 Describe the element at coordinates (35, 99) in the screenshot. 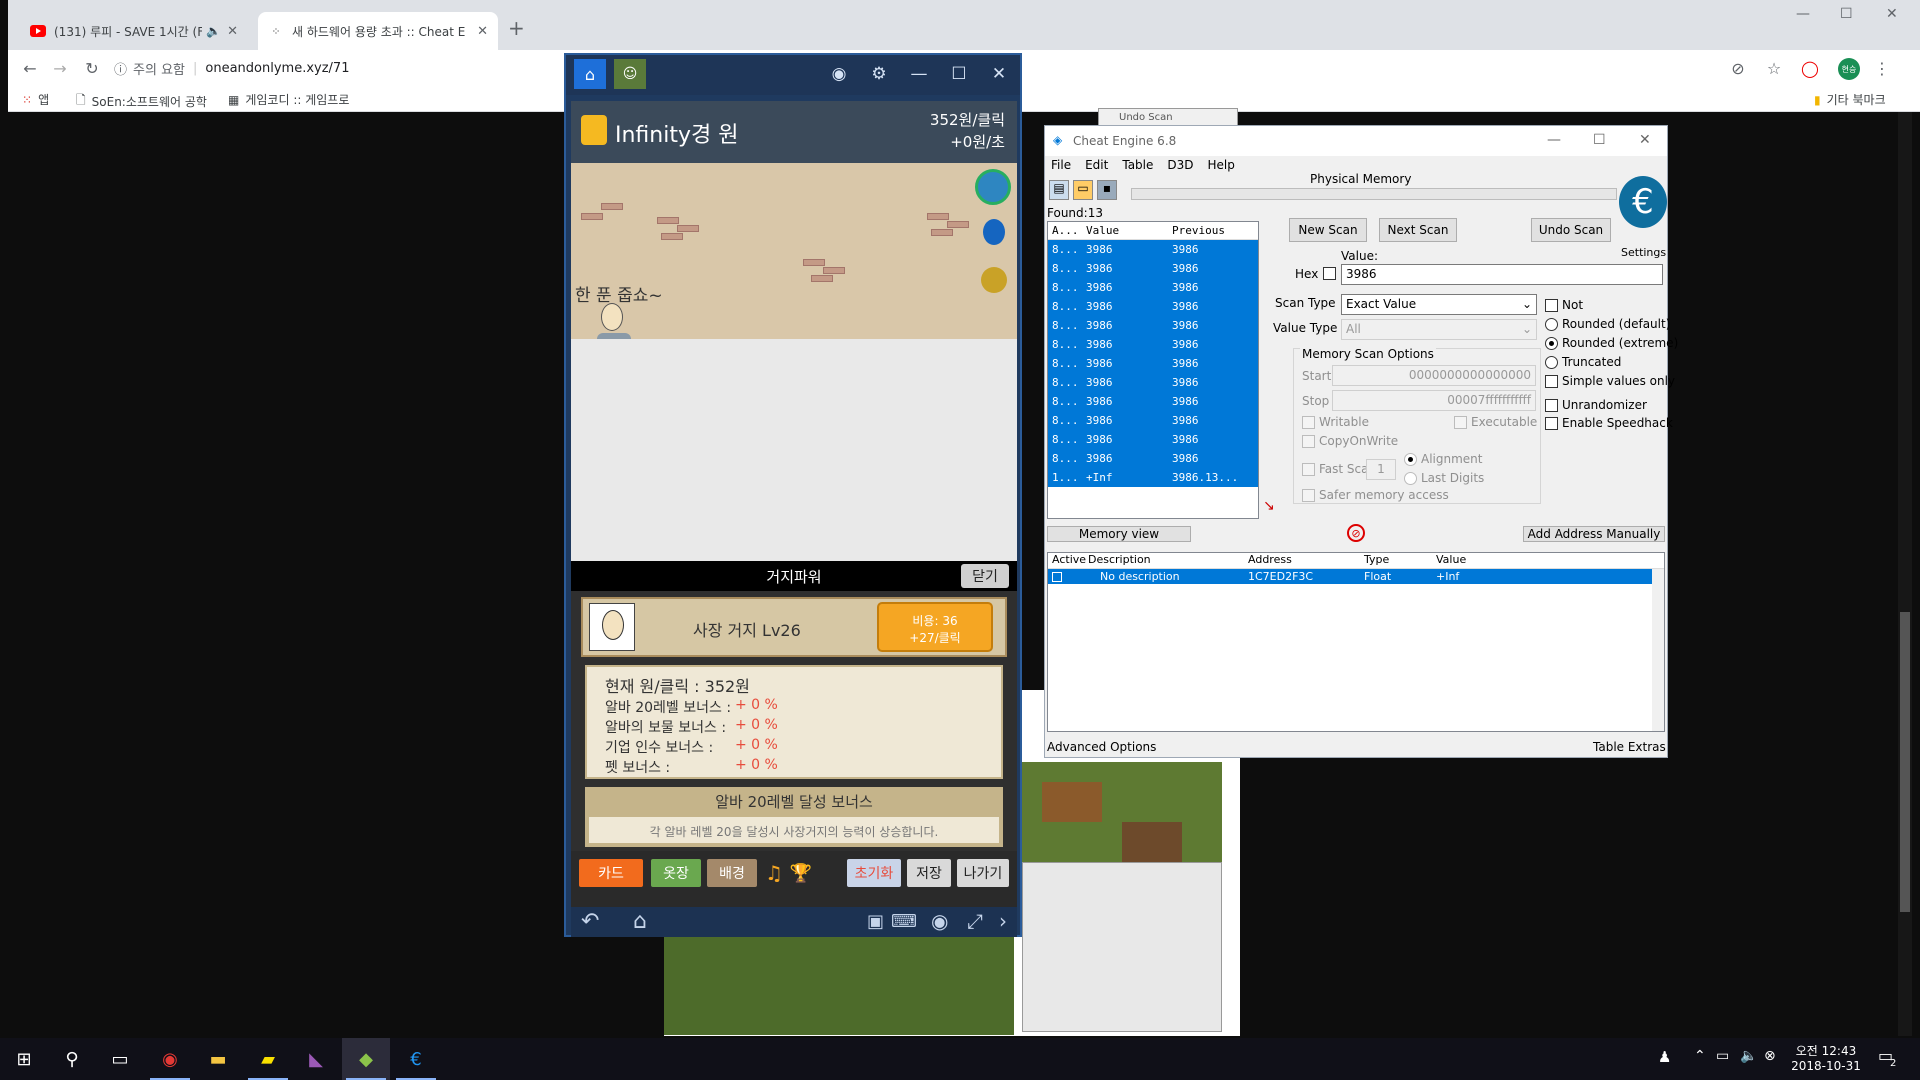

I see `bookmark-apps: ⁙ 앱` at that location.